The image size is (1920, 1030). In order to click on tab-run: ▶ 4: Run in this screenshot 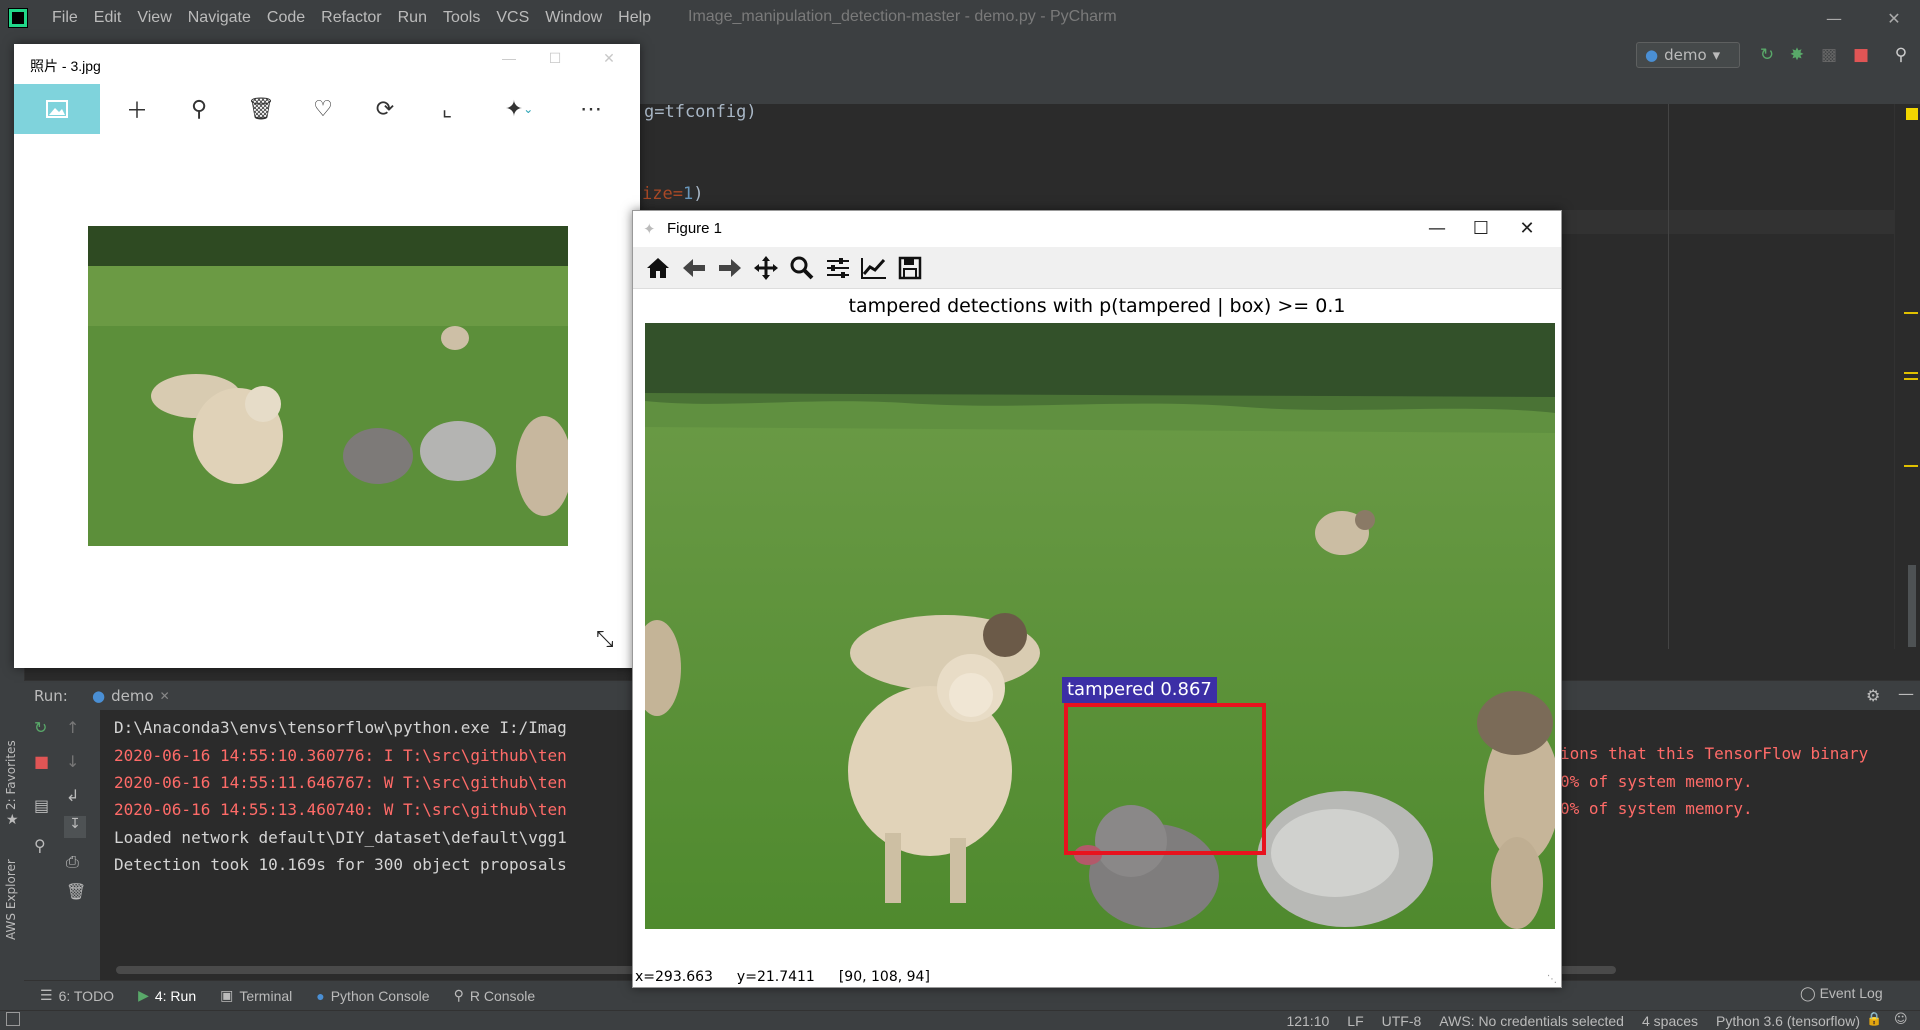, I will do `click(167, 995)`.